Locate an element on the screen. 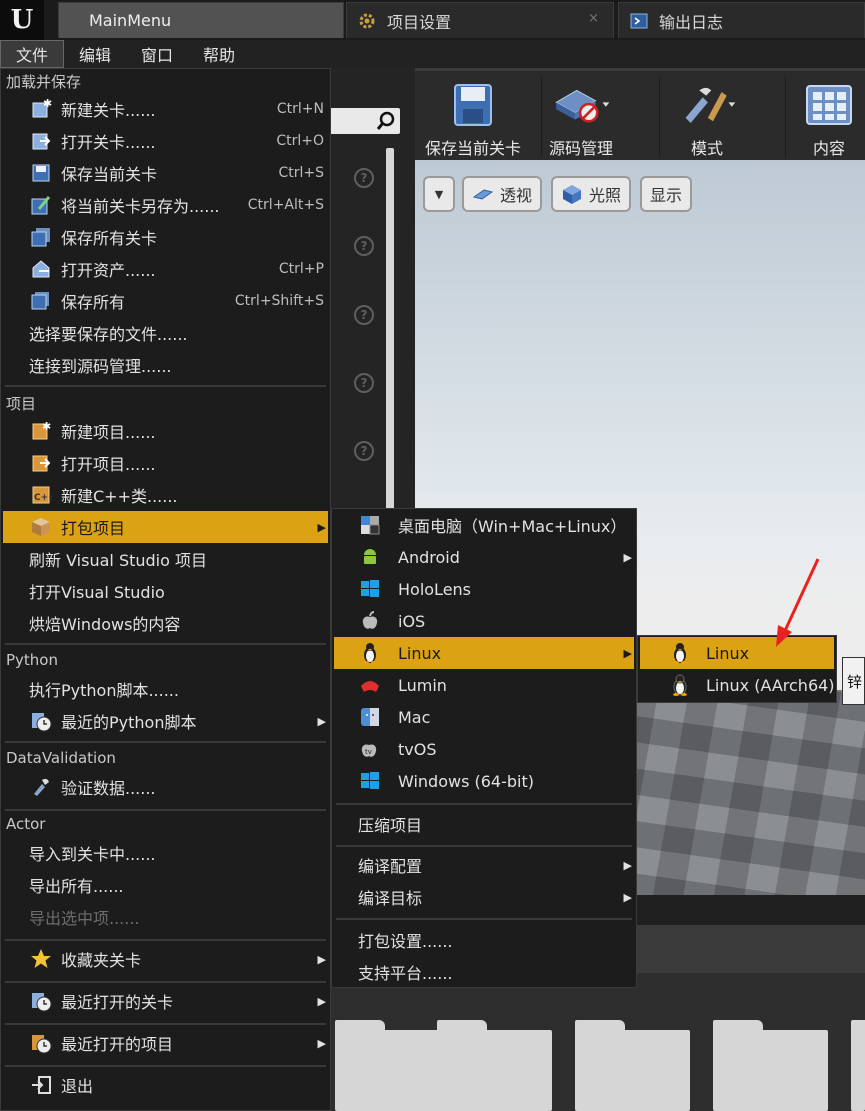  toolbar-label: 内容 is located at coordinates (828, 148).